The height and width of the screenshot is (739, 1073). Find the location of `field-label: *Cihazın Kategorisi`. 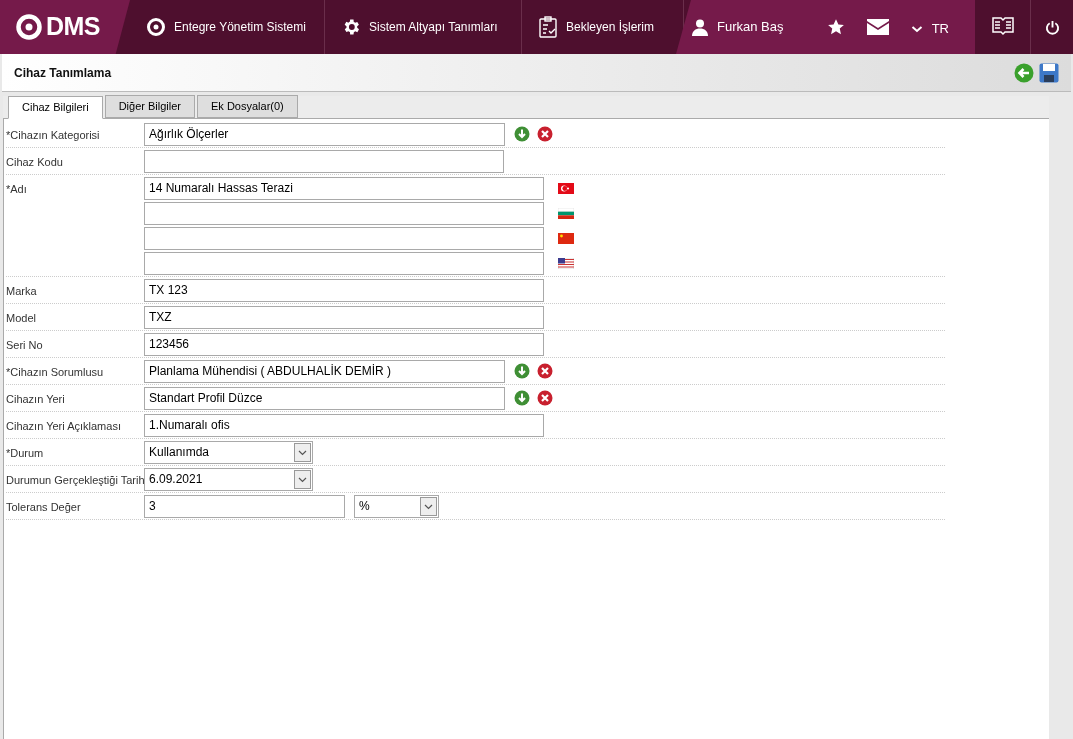

field-label: *Cihazın Kategorisi is located at coordinates (53, 135).